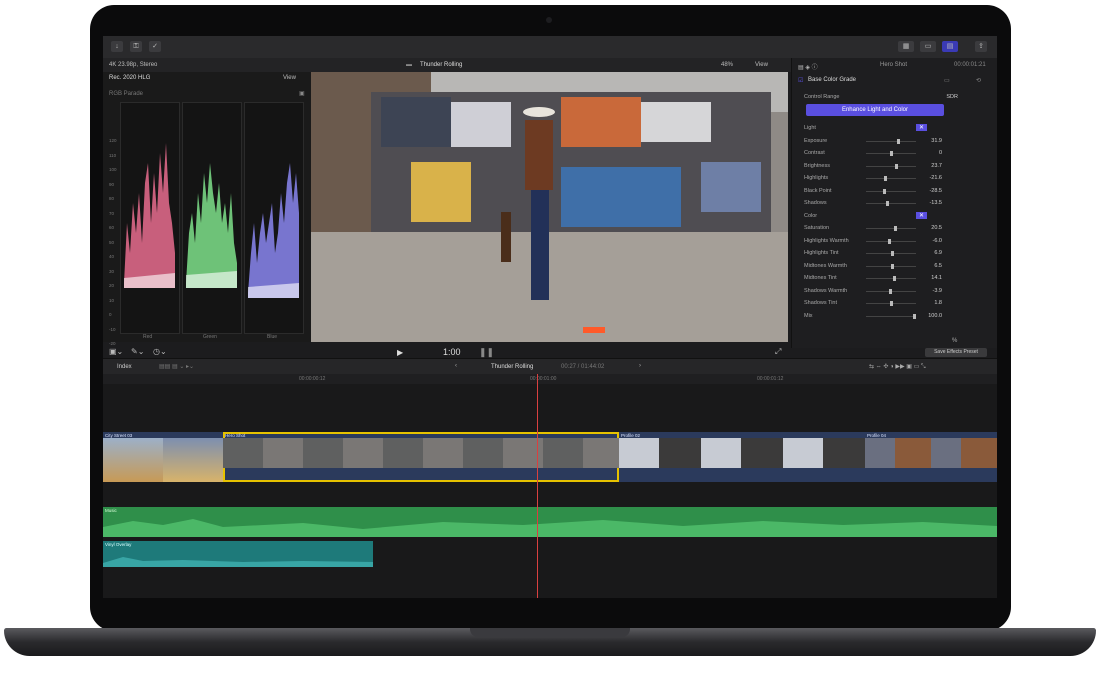 Image resolution: width=1100 pixels, height=675 pixels. What do you see at coordinates (943, 97) in the screenshot?
I see `control-range-value: SDR` at bounding box center [943, 97].